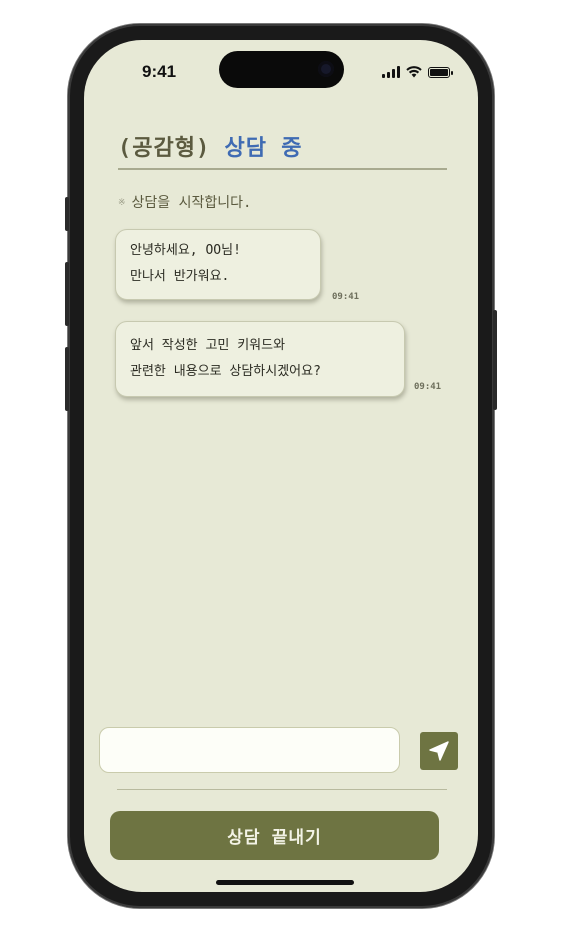  I want to click on notice-mark-icon: ※, so click(122, 203).